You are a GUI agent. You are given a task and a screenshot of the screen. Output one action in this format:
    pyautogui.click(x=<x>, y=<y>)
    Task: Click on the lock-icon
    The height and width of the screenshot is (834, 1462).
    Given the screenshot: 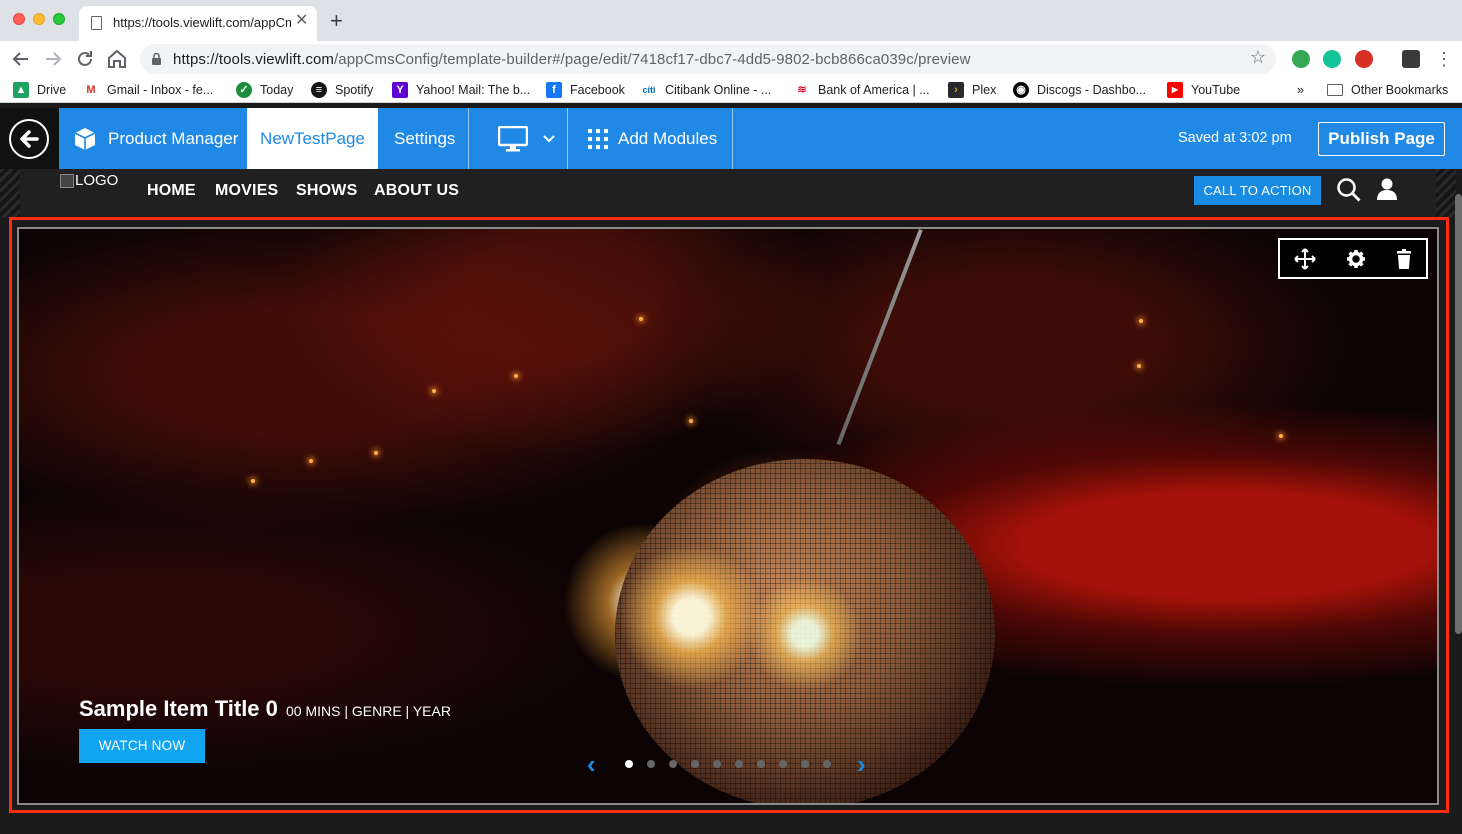 What is the action you would take?
    pyautogui.click(x=156, y=59)
    